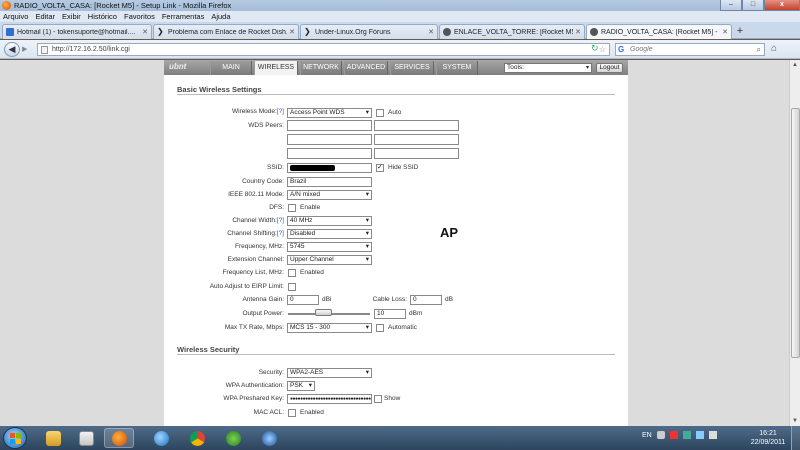  What do you see at coordinates (246, 286) in the screenshot?
I see `eirp-label: Auto Adjust to EIRP Limit:` at bounding box center [246, 286].